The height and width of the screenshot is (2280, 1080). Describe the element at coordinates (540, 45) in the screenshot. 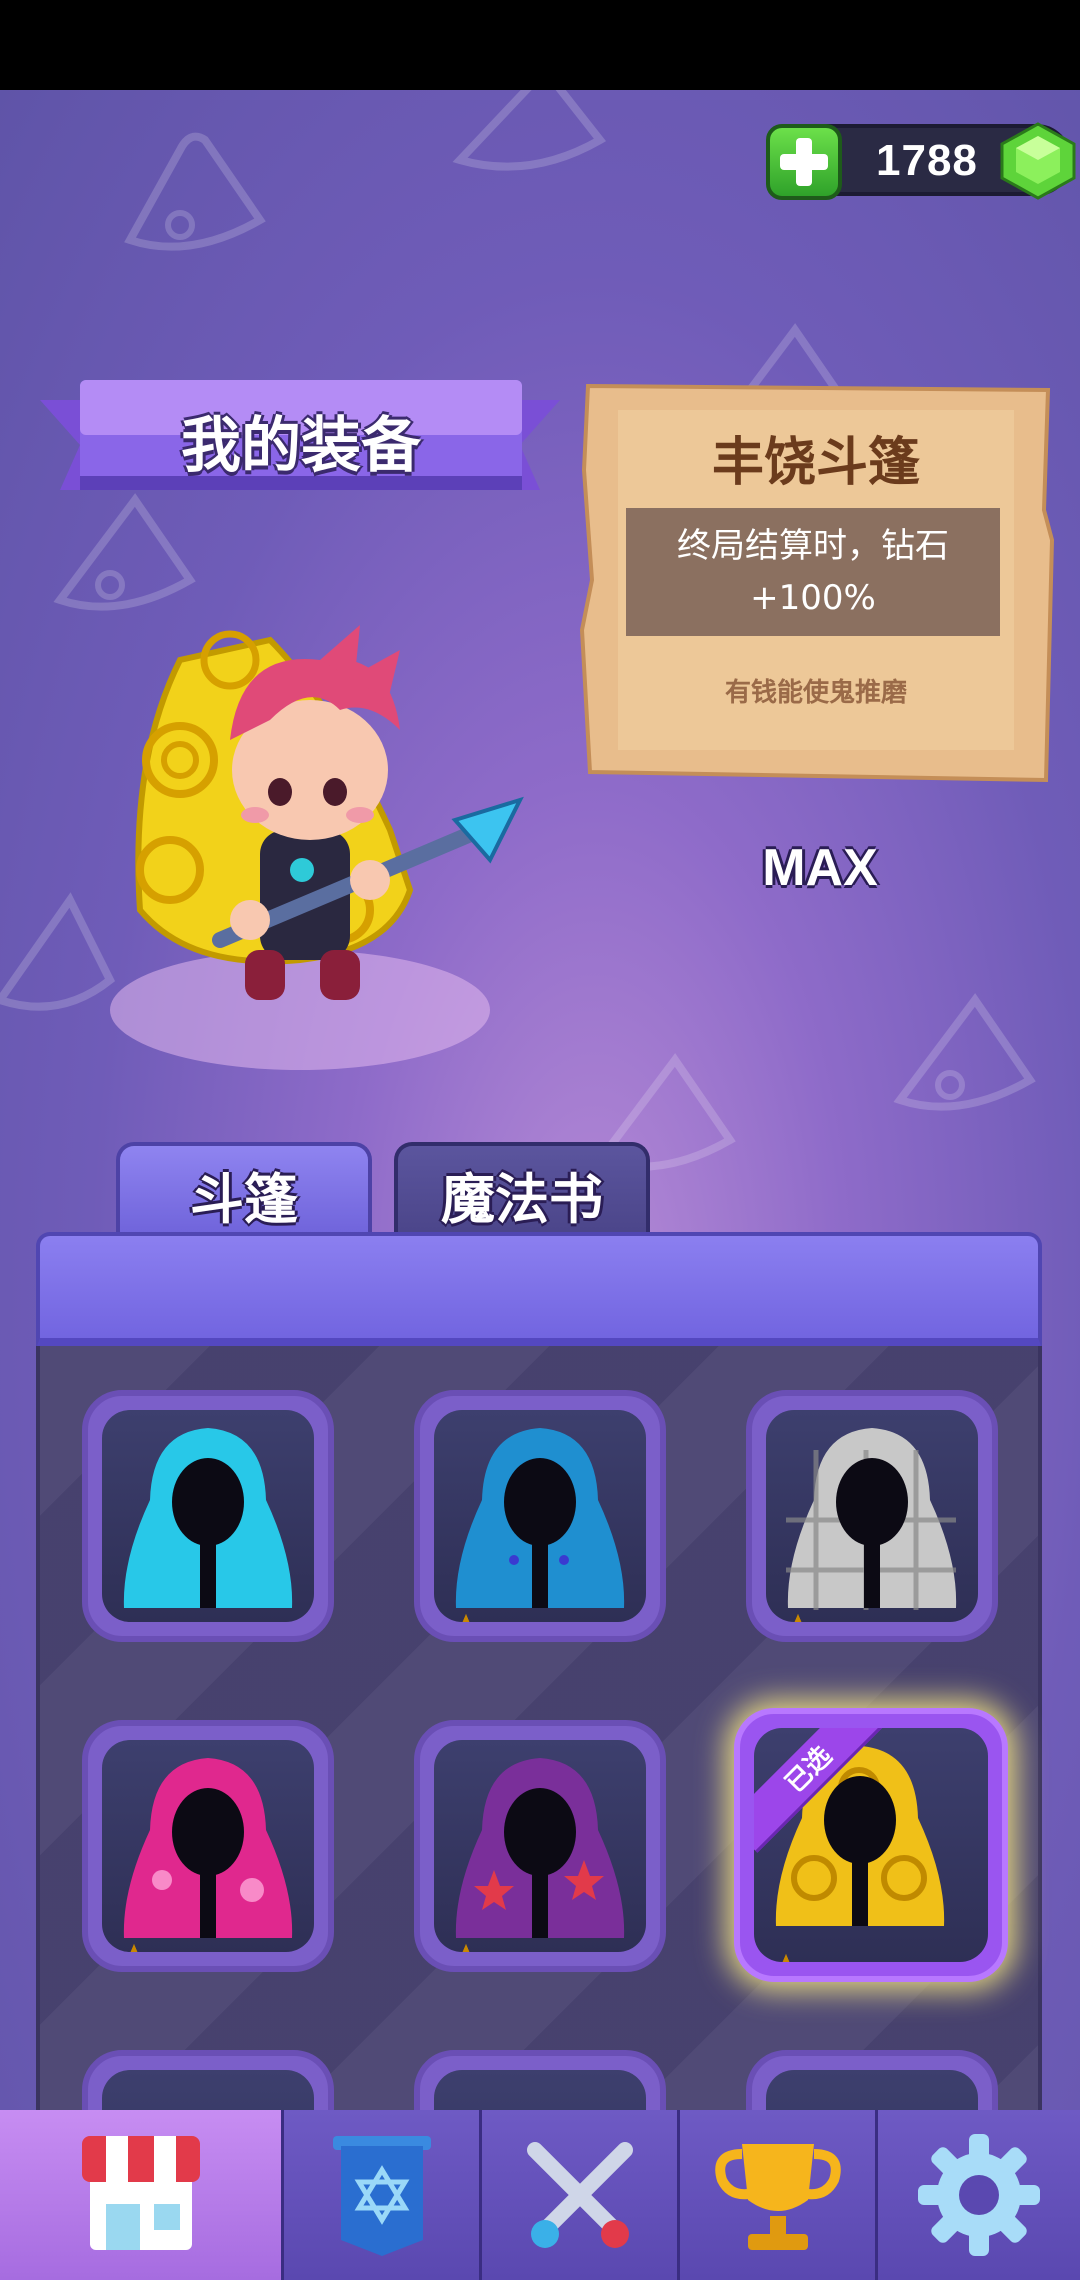

I see `status-bar` at that location.